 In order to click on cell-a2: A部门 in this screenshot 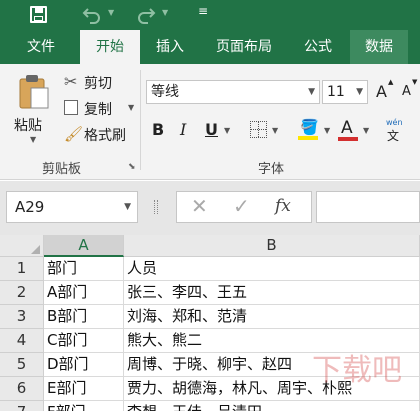, I will do `click(84, 293)`.